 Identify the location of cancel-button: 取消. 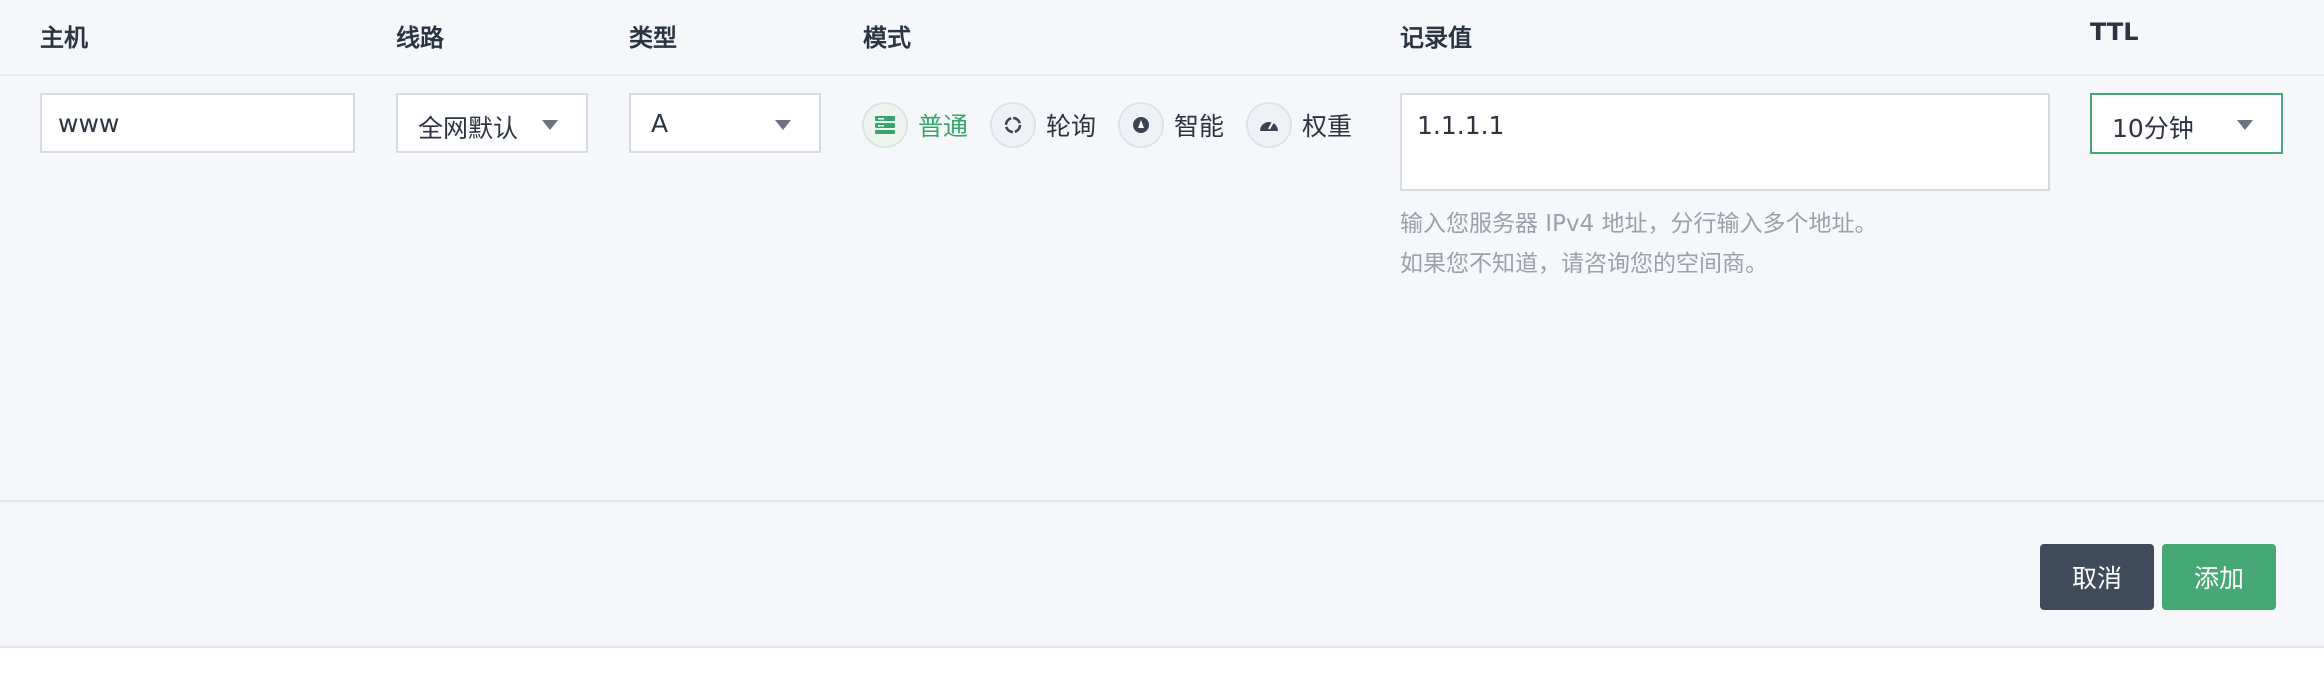
(2097, 577).